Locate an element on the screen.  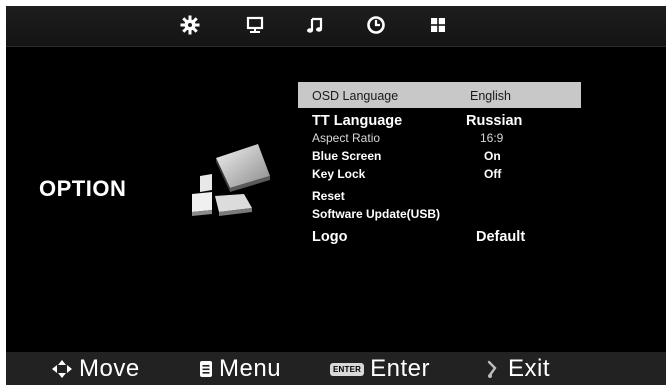
move-hint: Move is located at coordinates (95, 368).